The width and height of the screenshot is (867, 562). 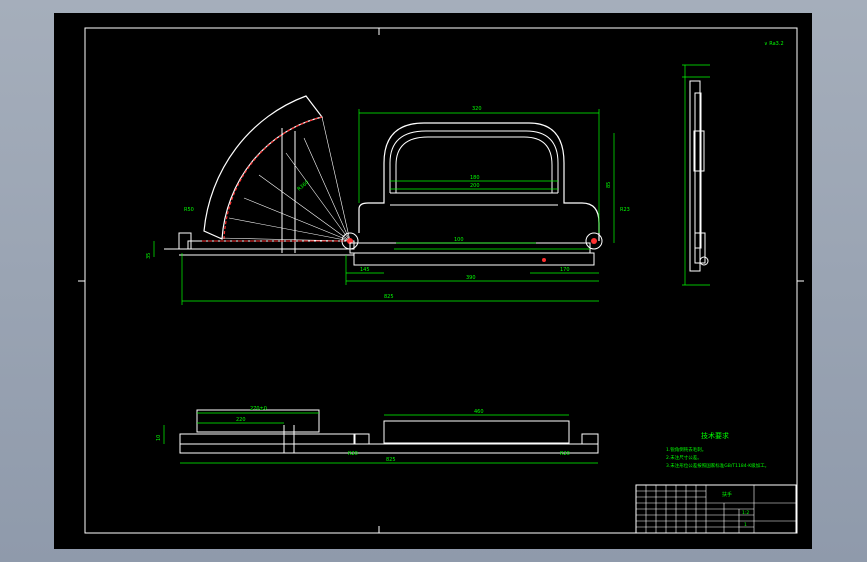 I want to click on dim-bottom-segment-right: 460, so click(x=479, y=412).